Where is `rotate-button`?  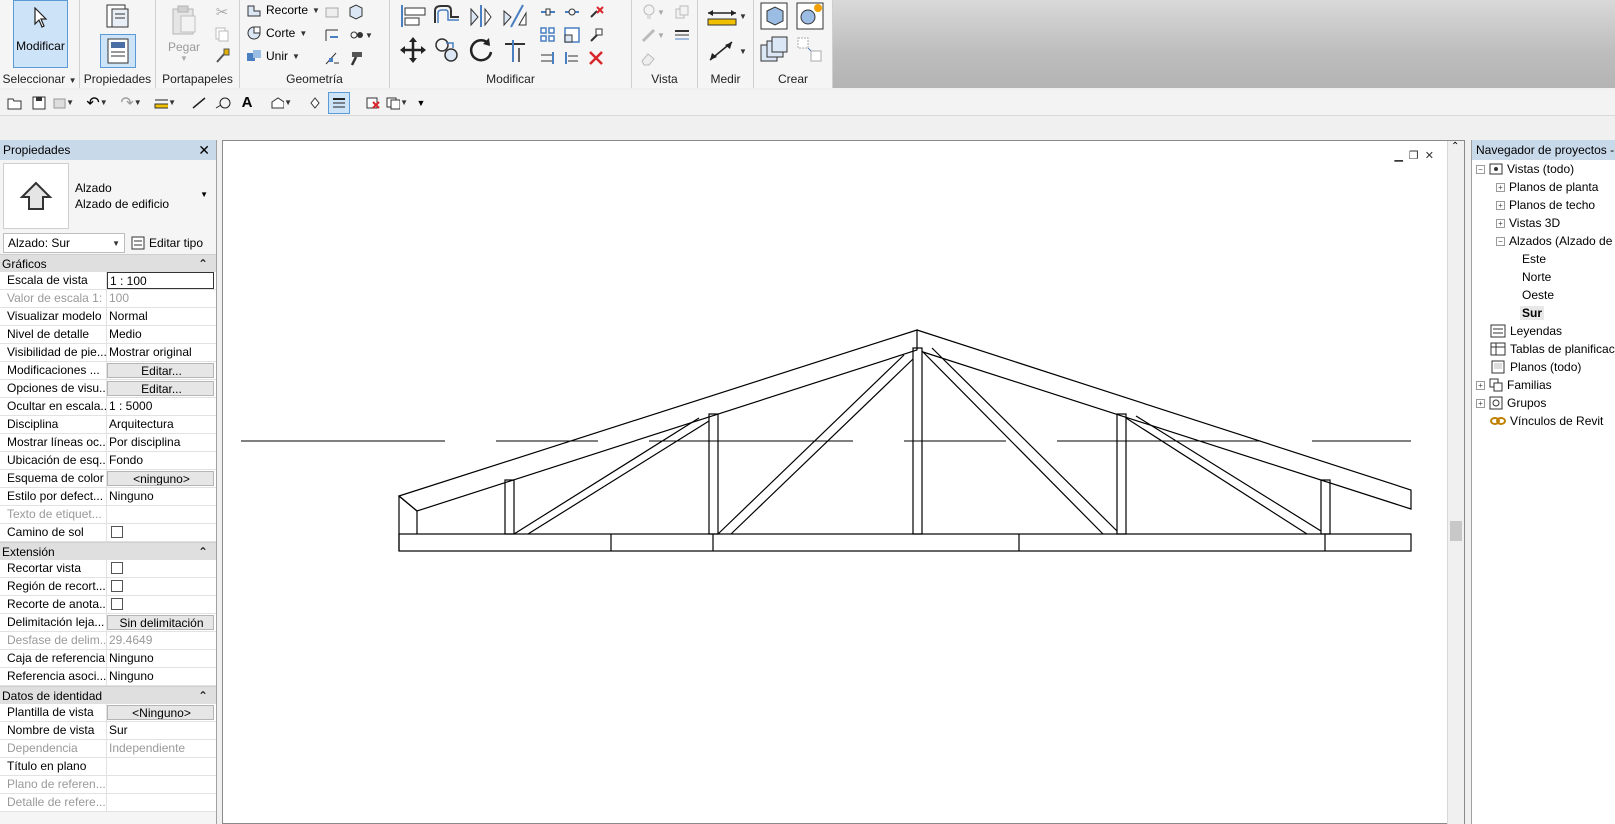 rotate-button is located at coordinates (481, 50).